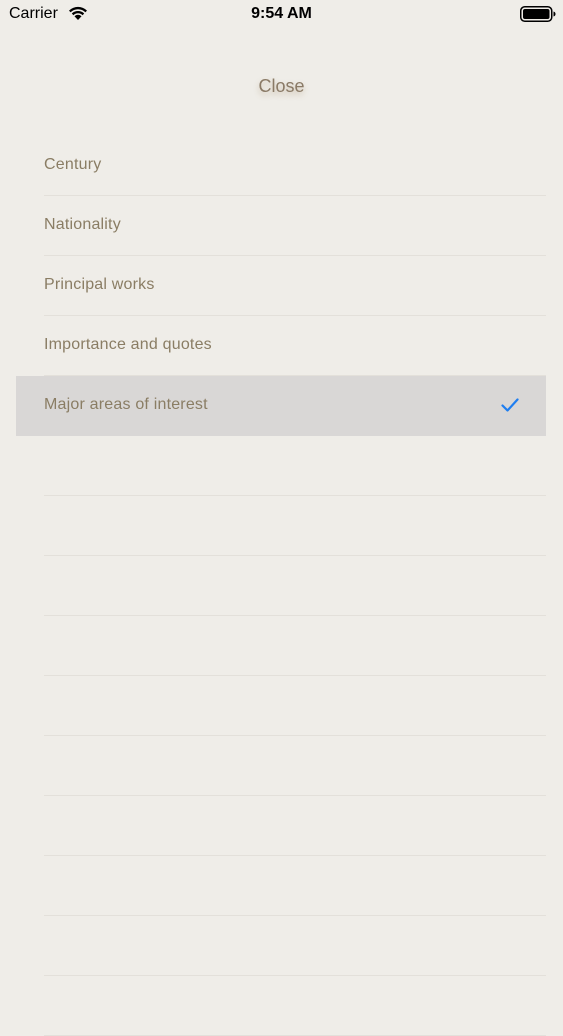  I want to click on checkmark-icon, so click(510, 405).